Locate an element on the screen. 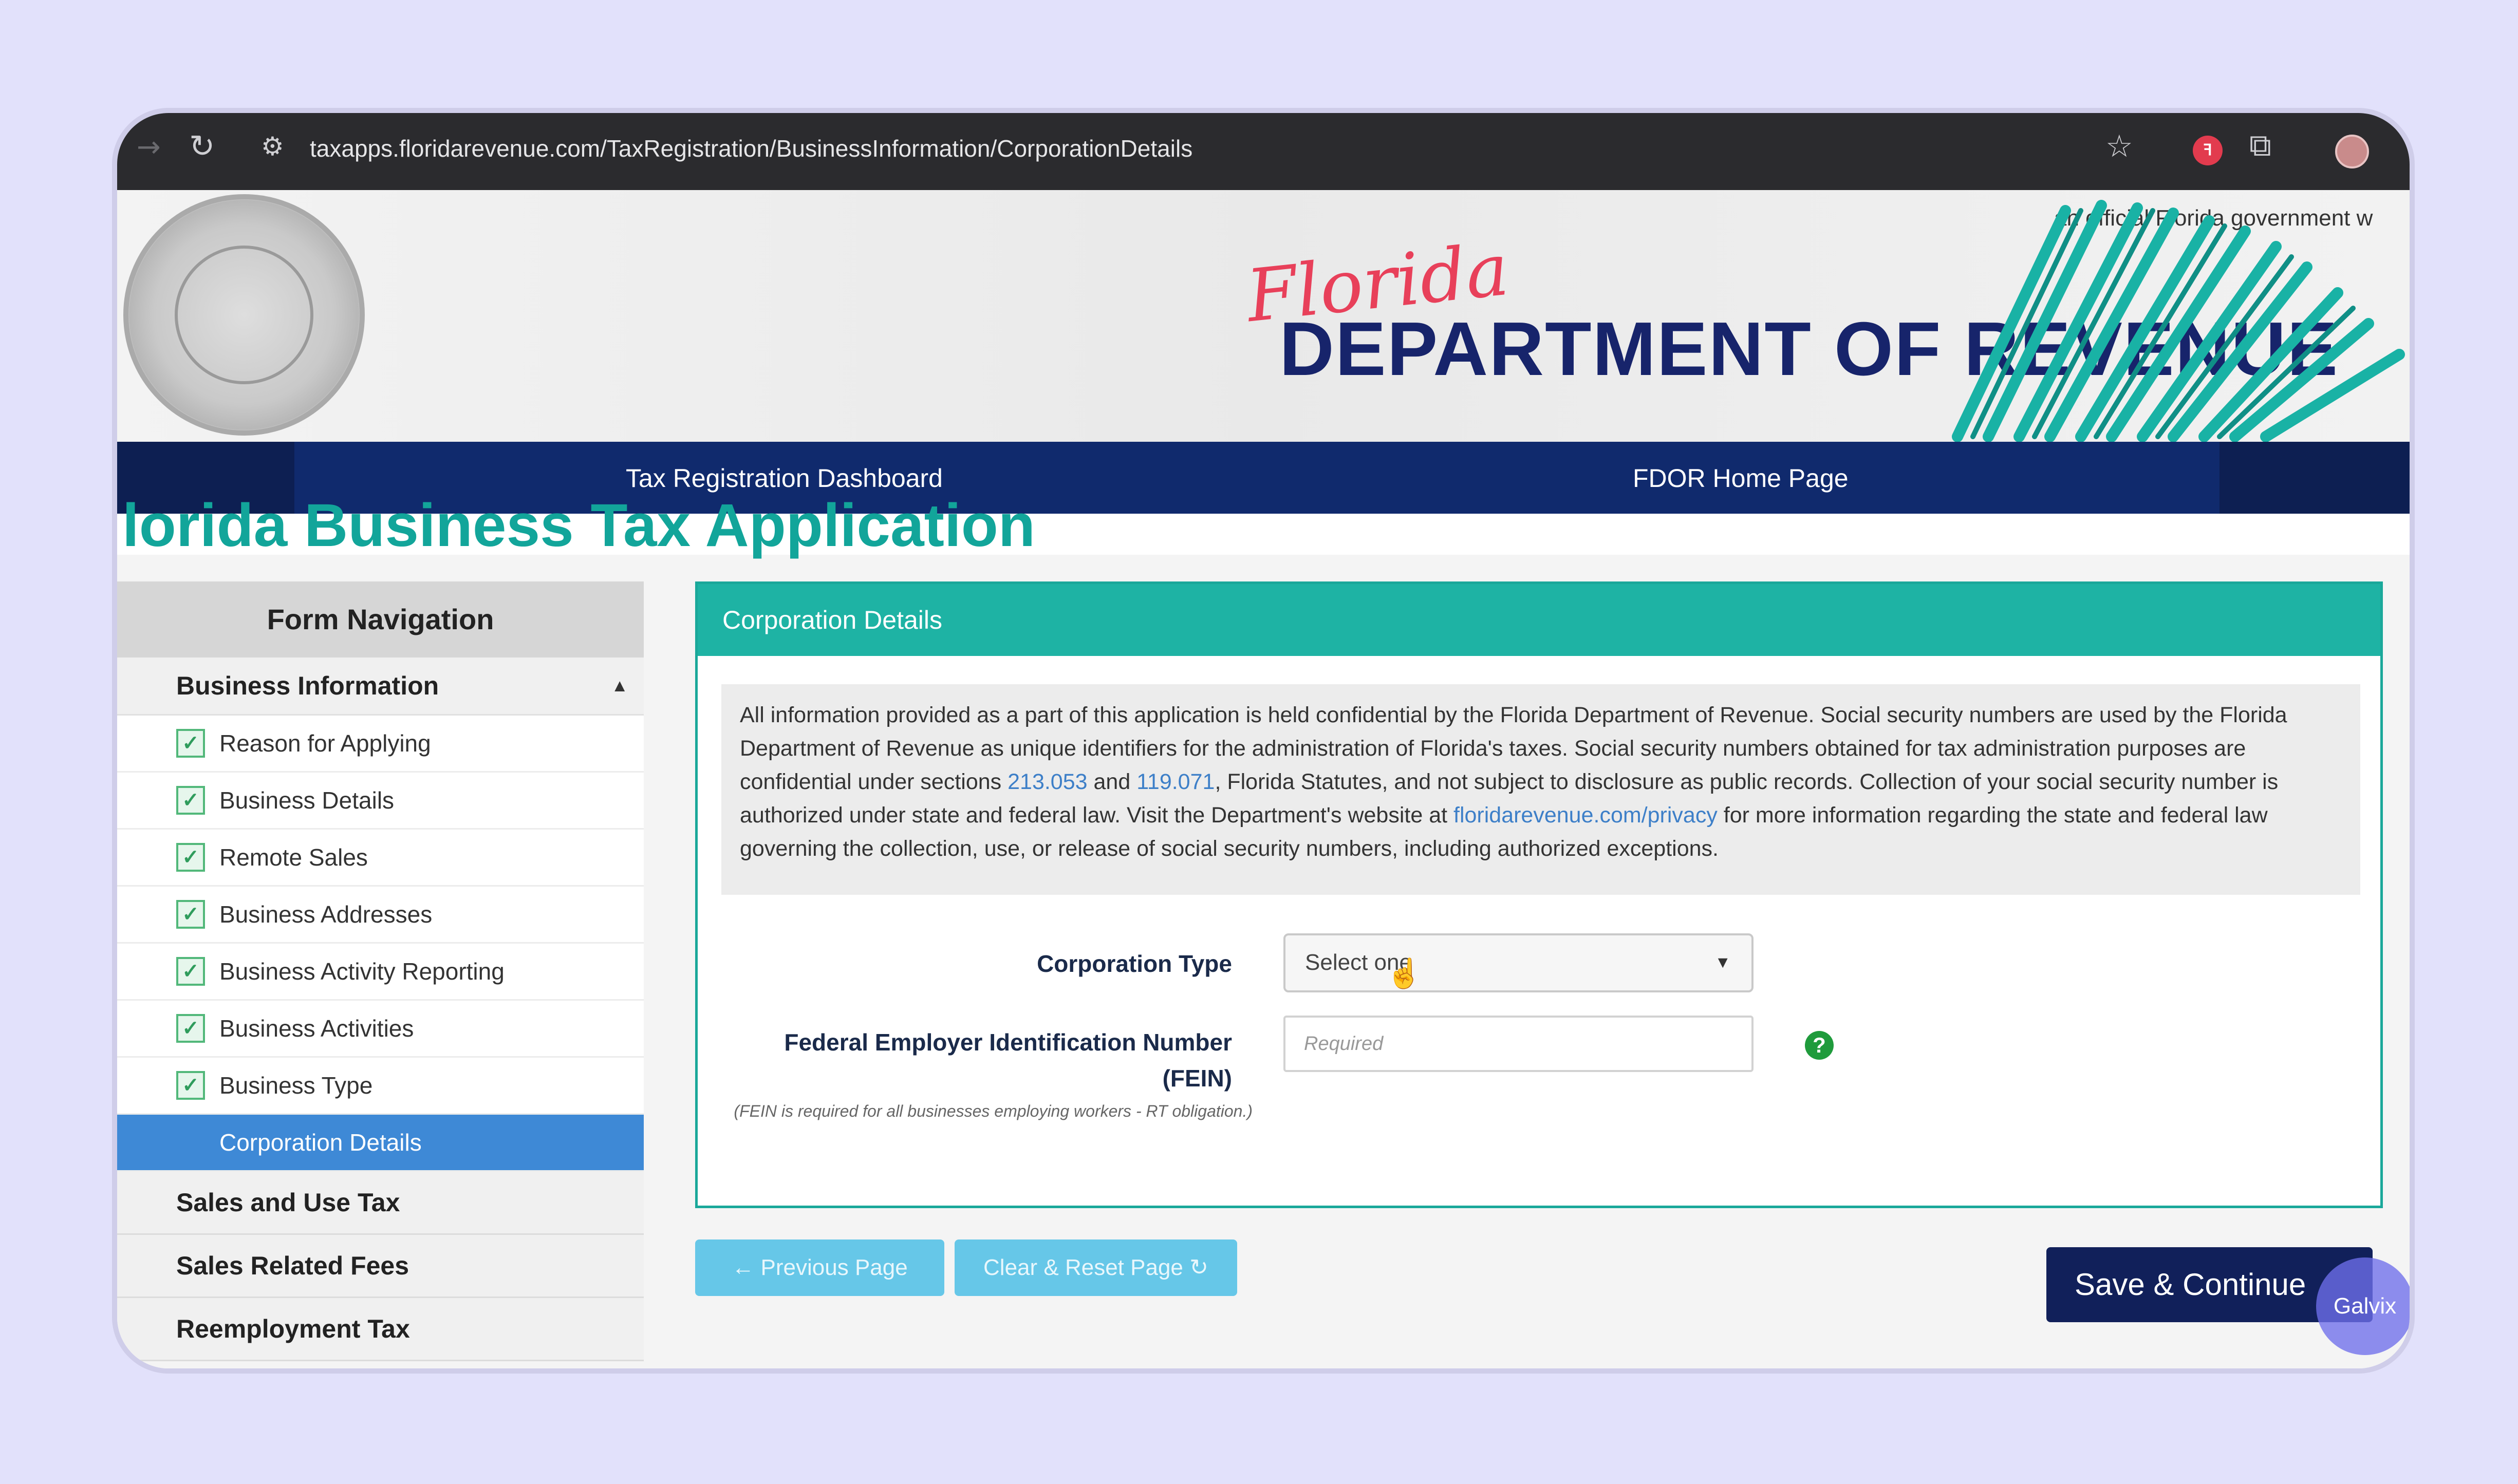  help-question-icon: ? is located at coordinates (1819, 1045).